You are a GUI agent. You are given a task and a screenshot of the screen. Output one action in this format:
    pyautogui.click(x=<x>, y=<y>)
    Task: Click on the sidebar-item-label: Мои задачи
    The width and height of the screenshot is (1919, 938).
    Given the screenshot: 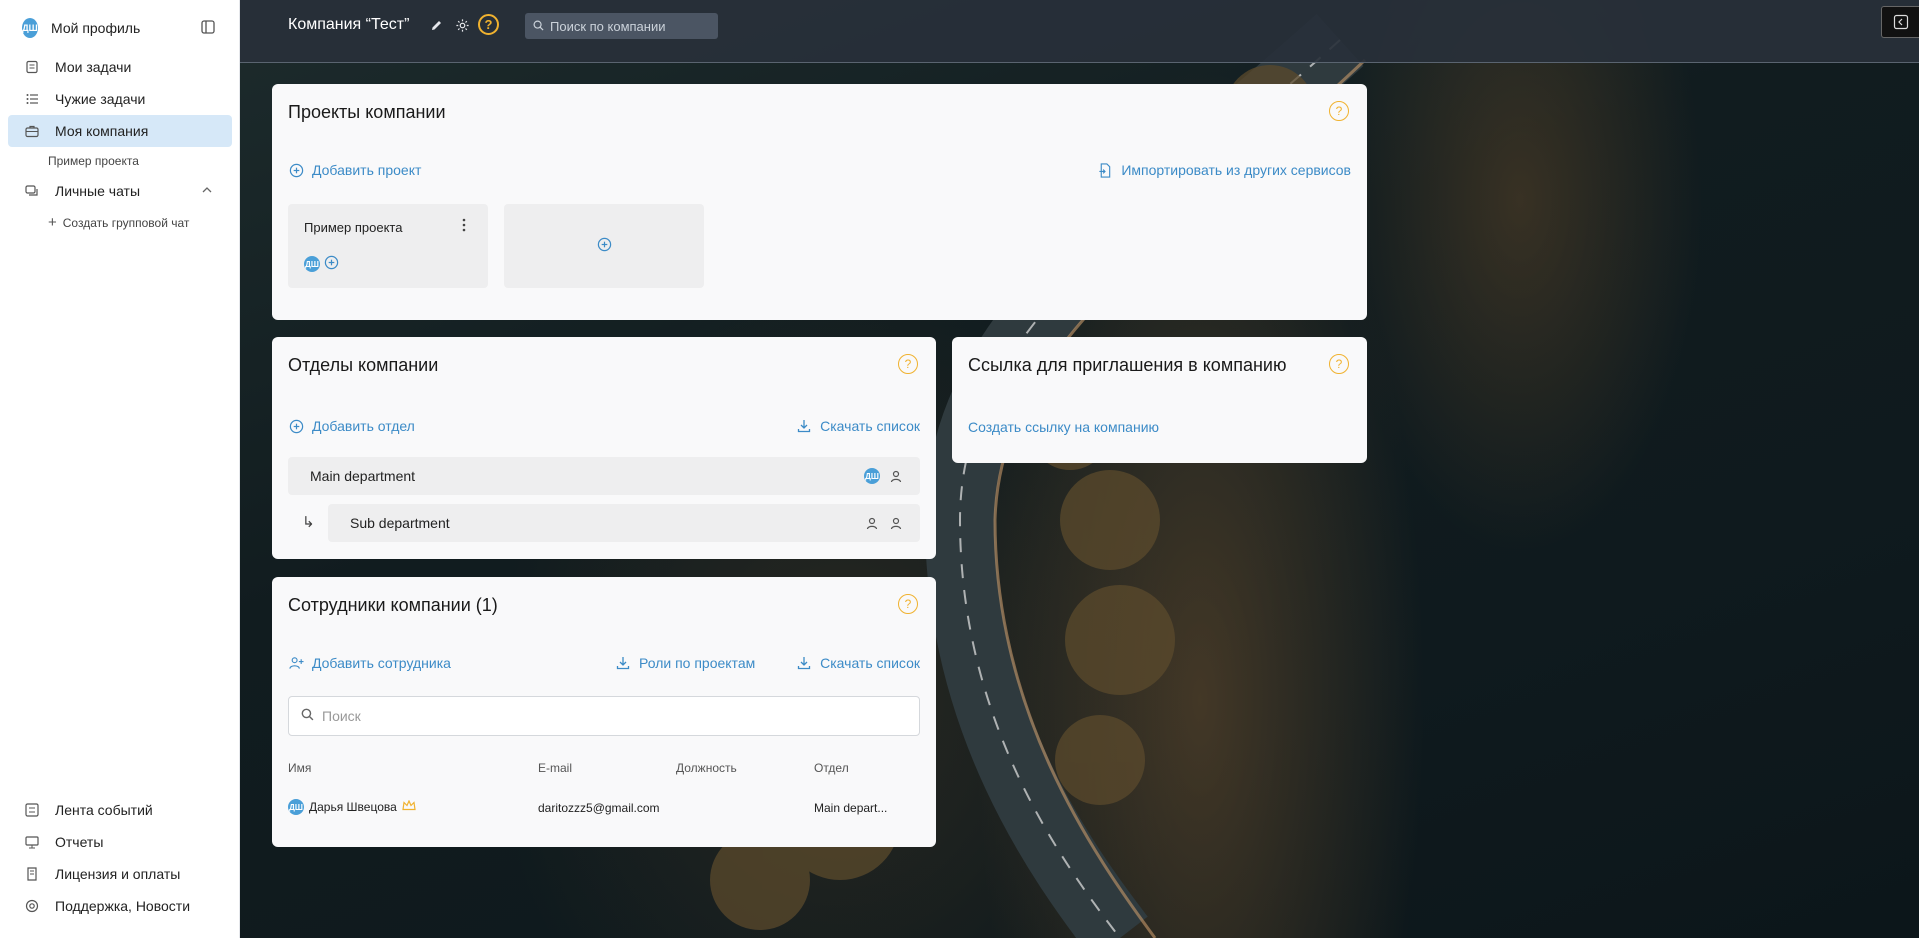 What is the action you would take?
    pyautogui.click(x=93, y=67)
    